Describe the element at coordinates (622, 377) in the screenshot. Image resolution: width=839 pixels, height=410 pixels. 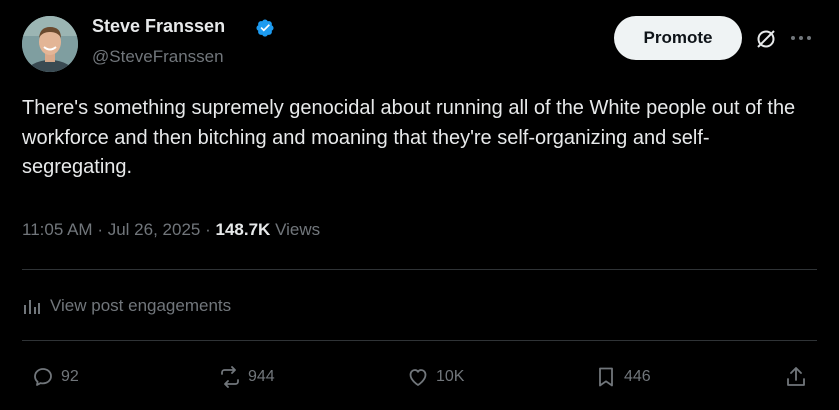
I see `bookmark-button: 446` at that location.